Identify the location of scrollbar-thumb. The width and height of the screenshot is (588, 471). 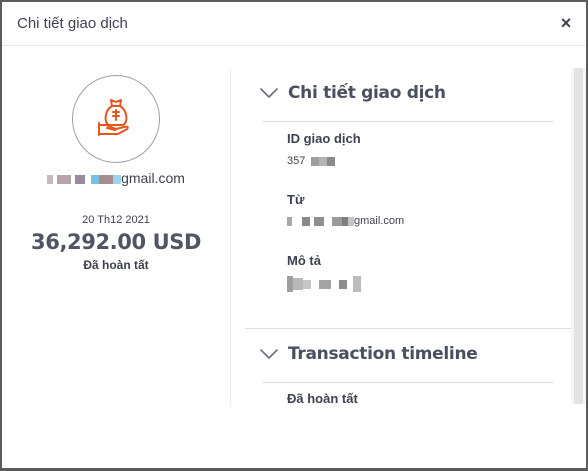
(578, 236).